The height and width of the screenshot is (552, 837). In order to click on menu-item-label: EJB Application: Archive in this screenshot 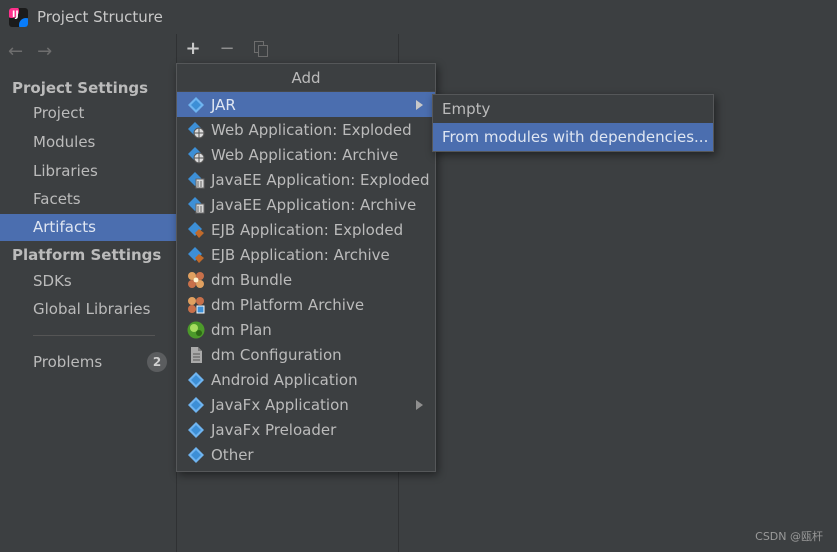, I will do `click(300, 254)`.